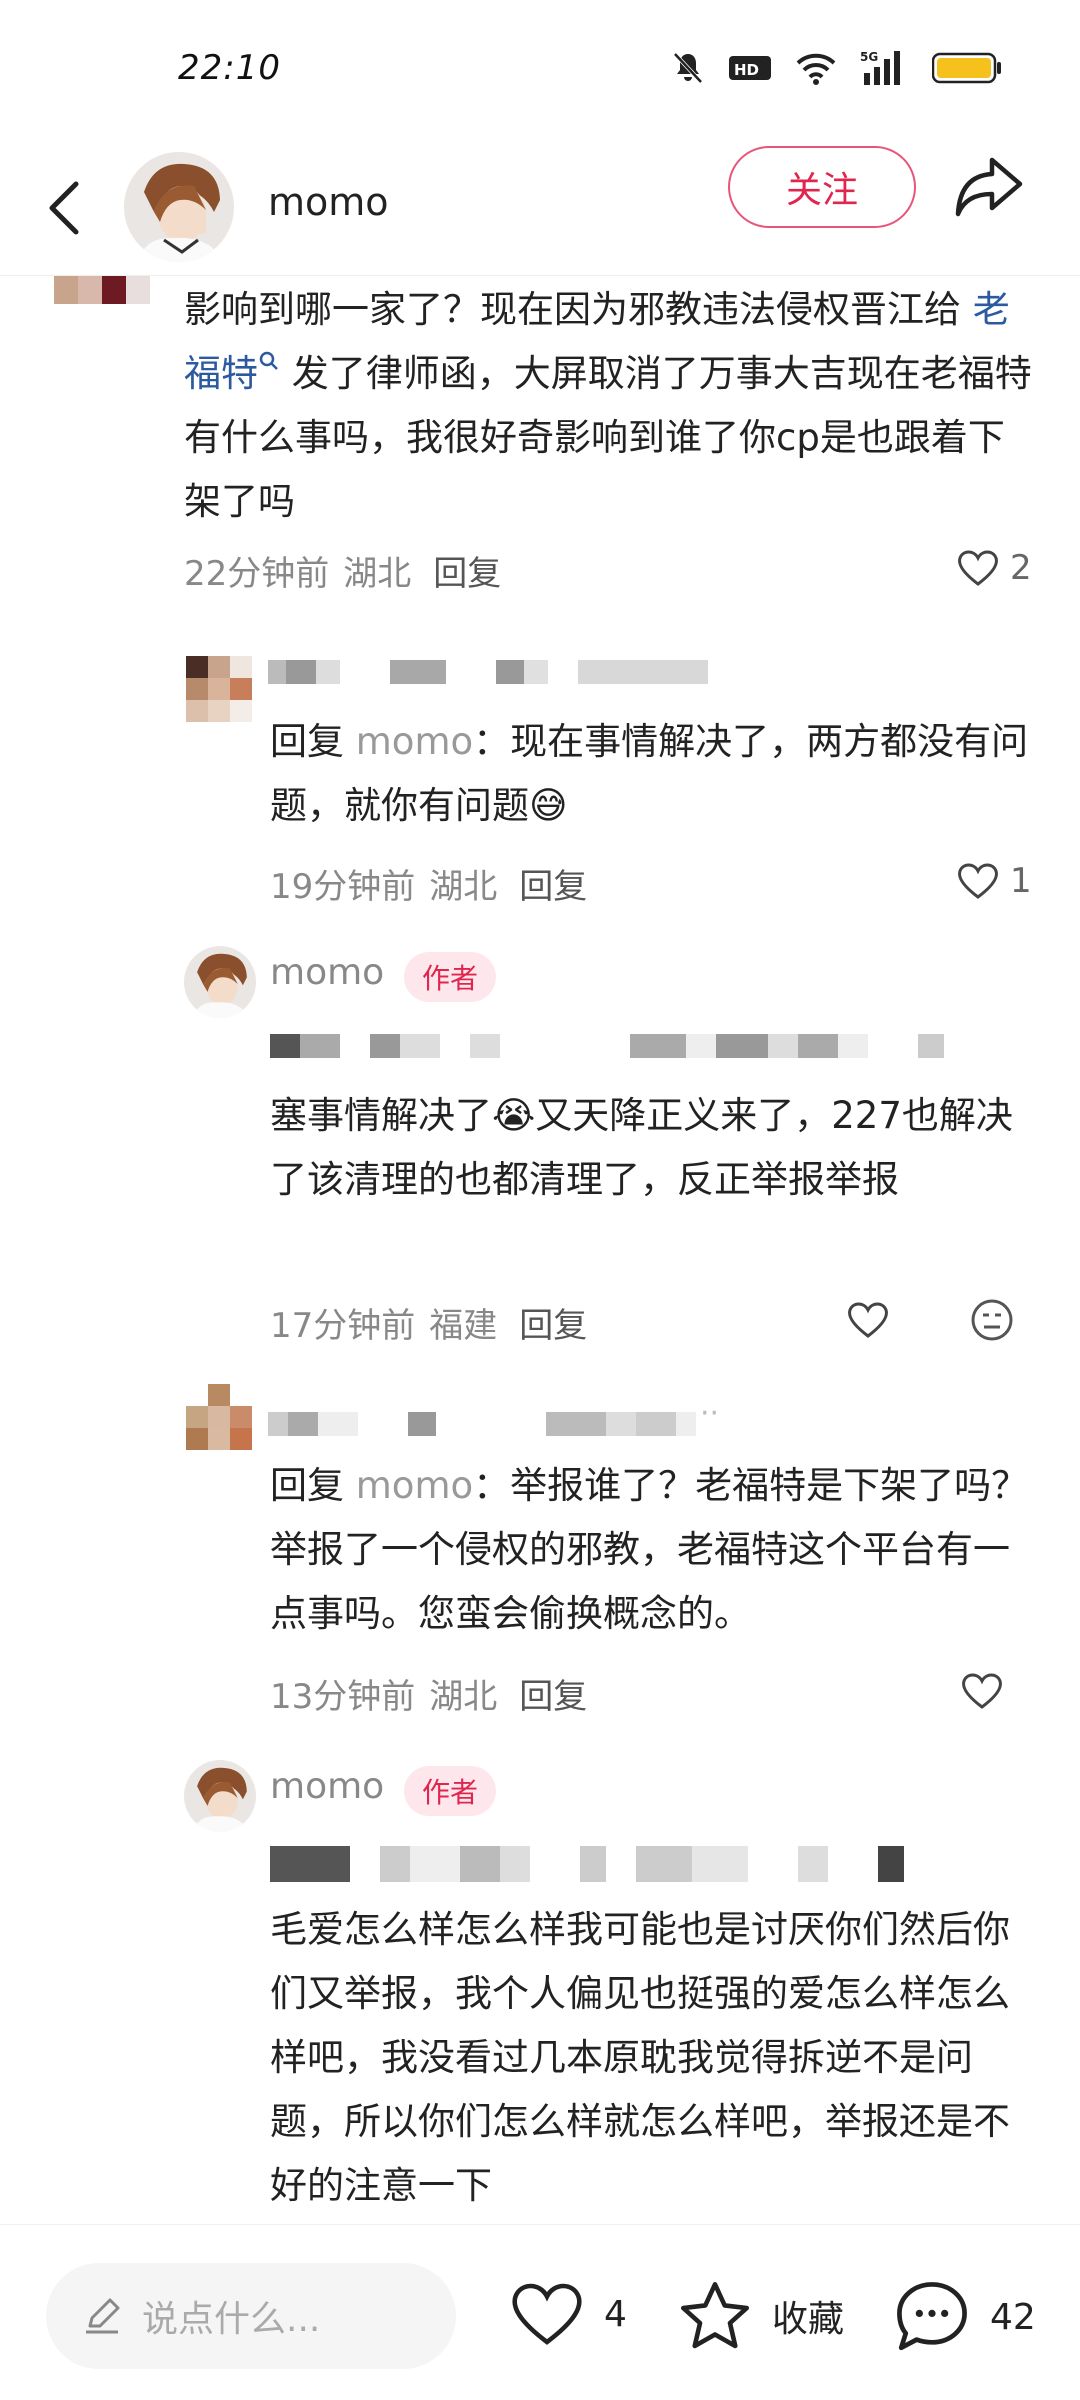  What do you see at coordinates (615, 2314) in the screenshot?
I see `post-like-count: 4` at bounding box center [615, 2314].